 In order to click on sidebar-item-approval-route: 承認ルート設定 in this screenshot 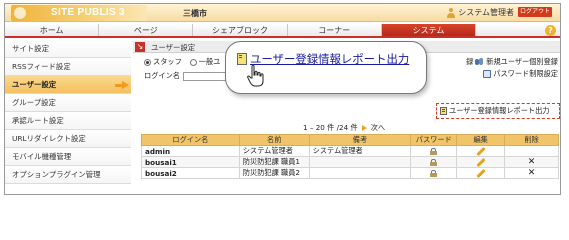, I will do `click(68, 121)`.